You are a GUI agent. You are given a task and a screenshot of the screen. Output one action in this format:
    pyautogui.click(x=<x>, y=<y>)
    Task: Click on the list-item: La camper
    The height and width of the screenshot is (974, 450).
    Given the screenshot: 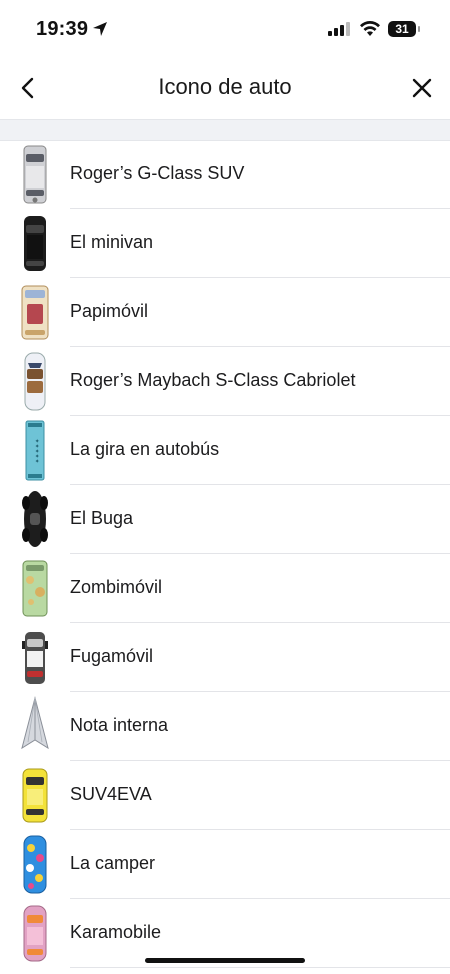 What is the action you would take?
    pyautogui.click(x=225, y=864)
    